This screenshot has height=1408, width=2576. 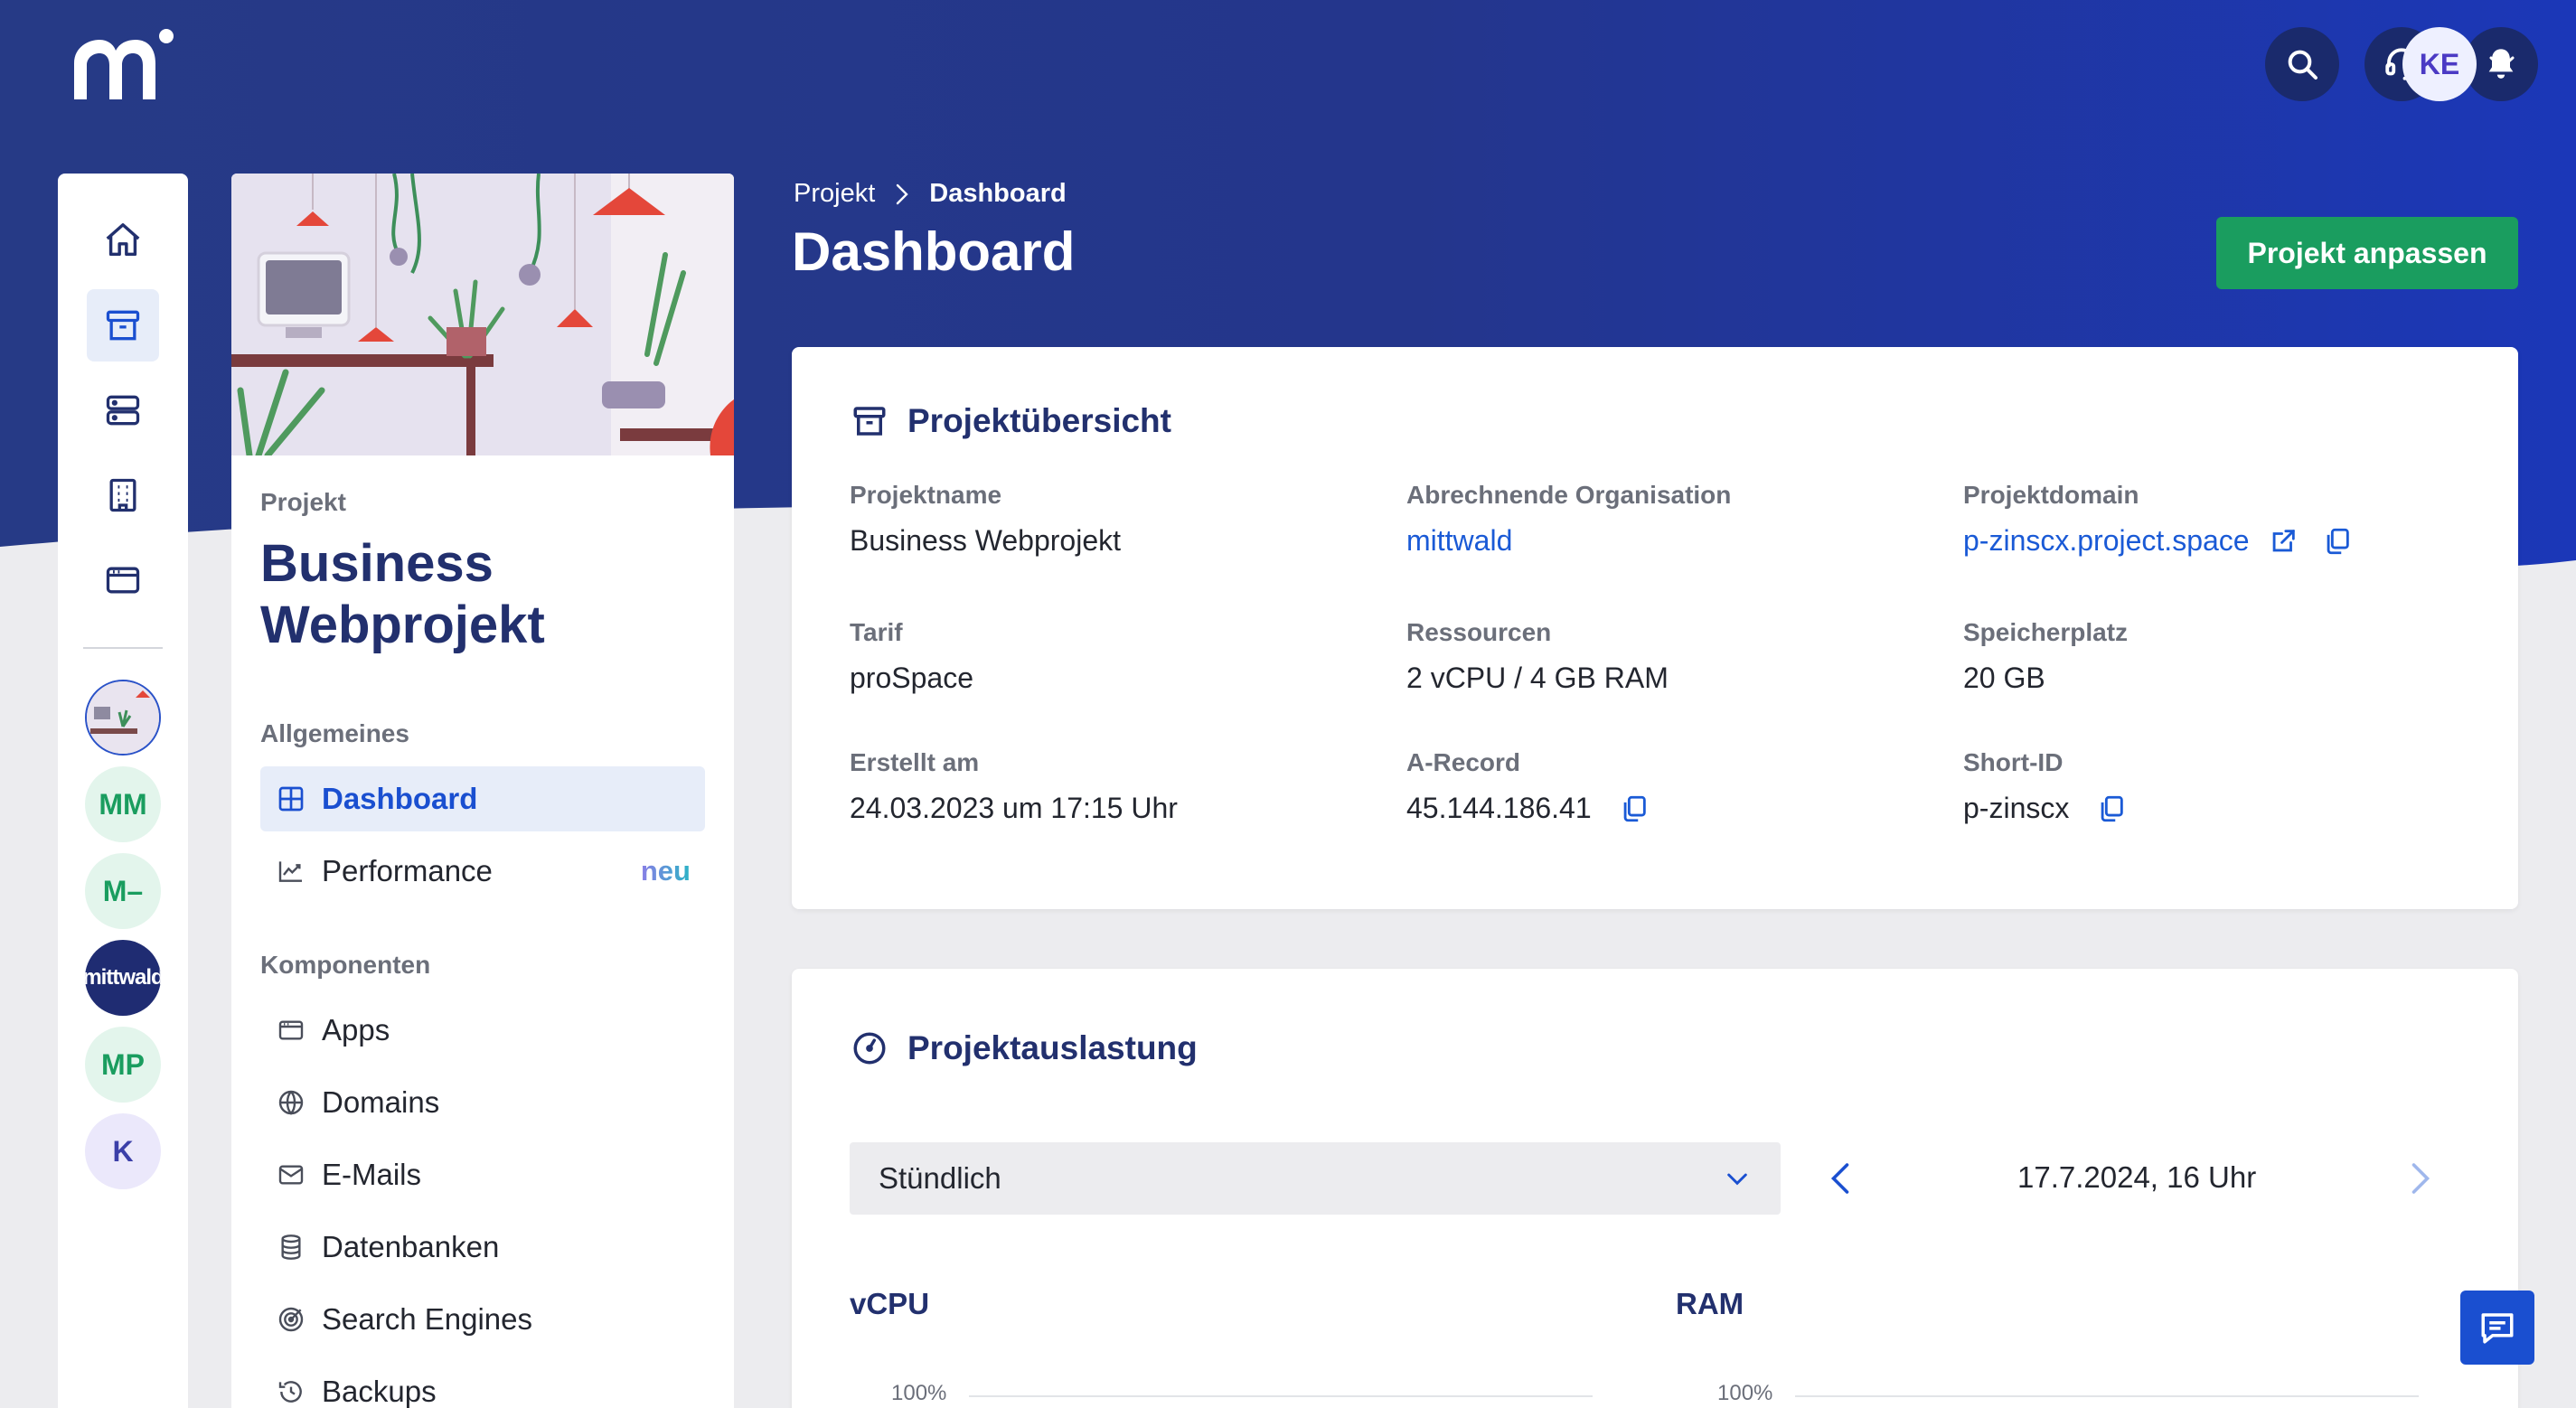 I want to click on field-label: Tarif, so click(x=876, y=632).